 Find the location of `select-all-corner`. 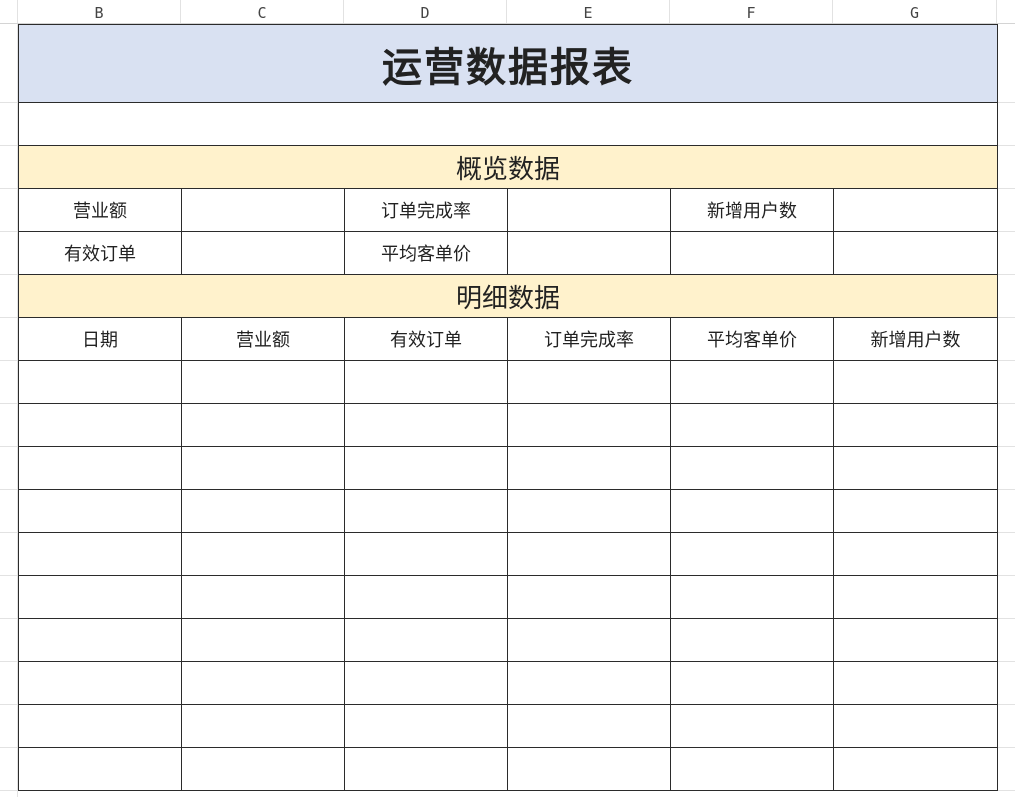

select-all-corner is located at coordinates (9, 12).